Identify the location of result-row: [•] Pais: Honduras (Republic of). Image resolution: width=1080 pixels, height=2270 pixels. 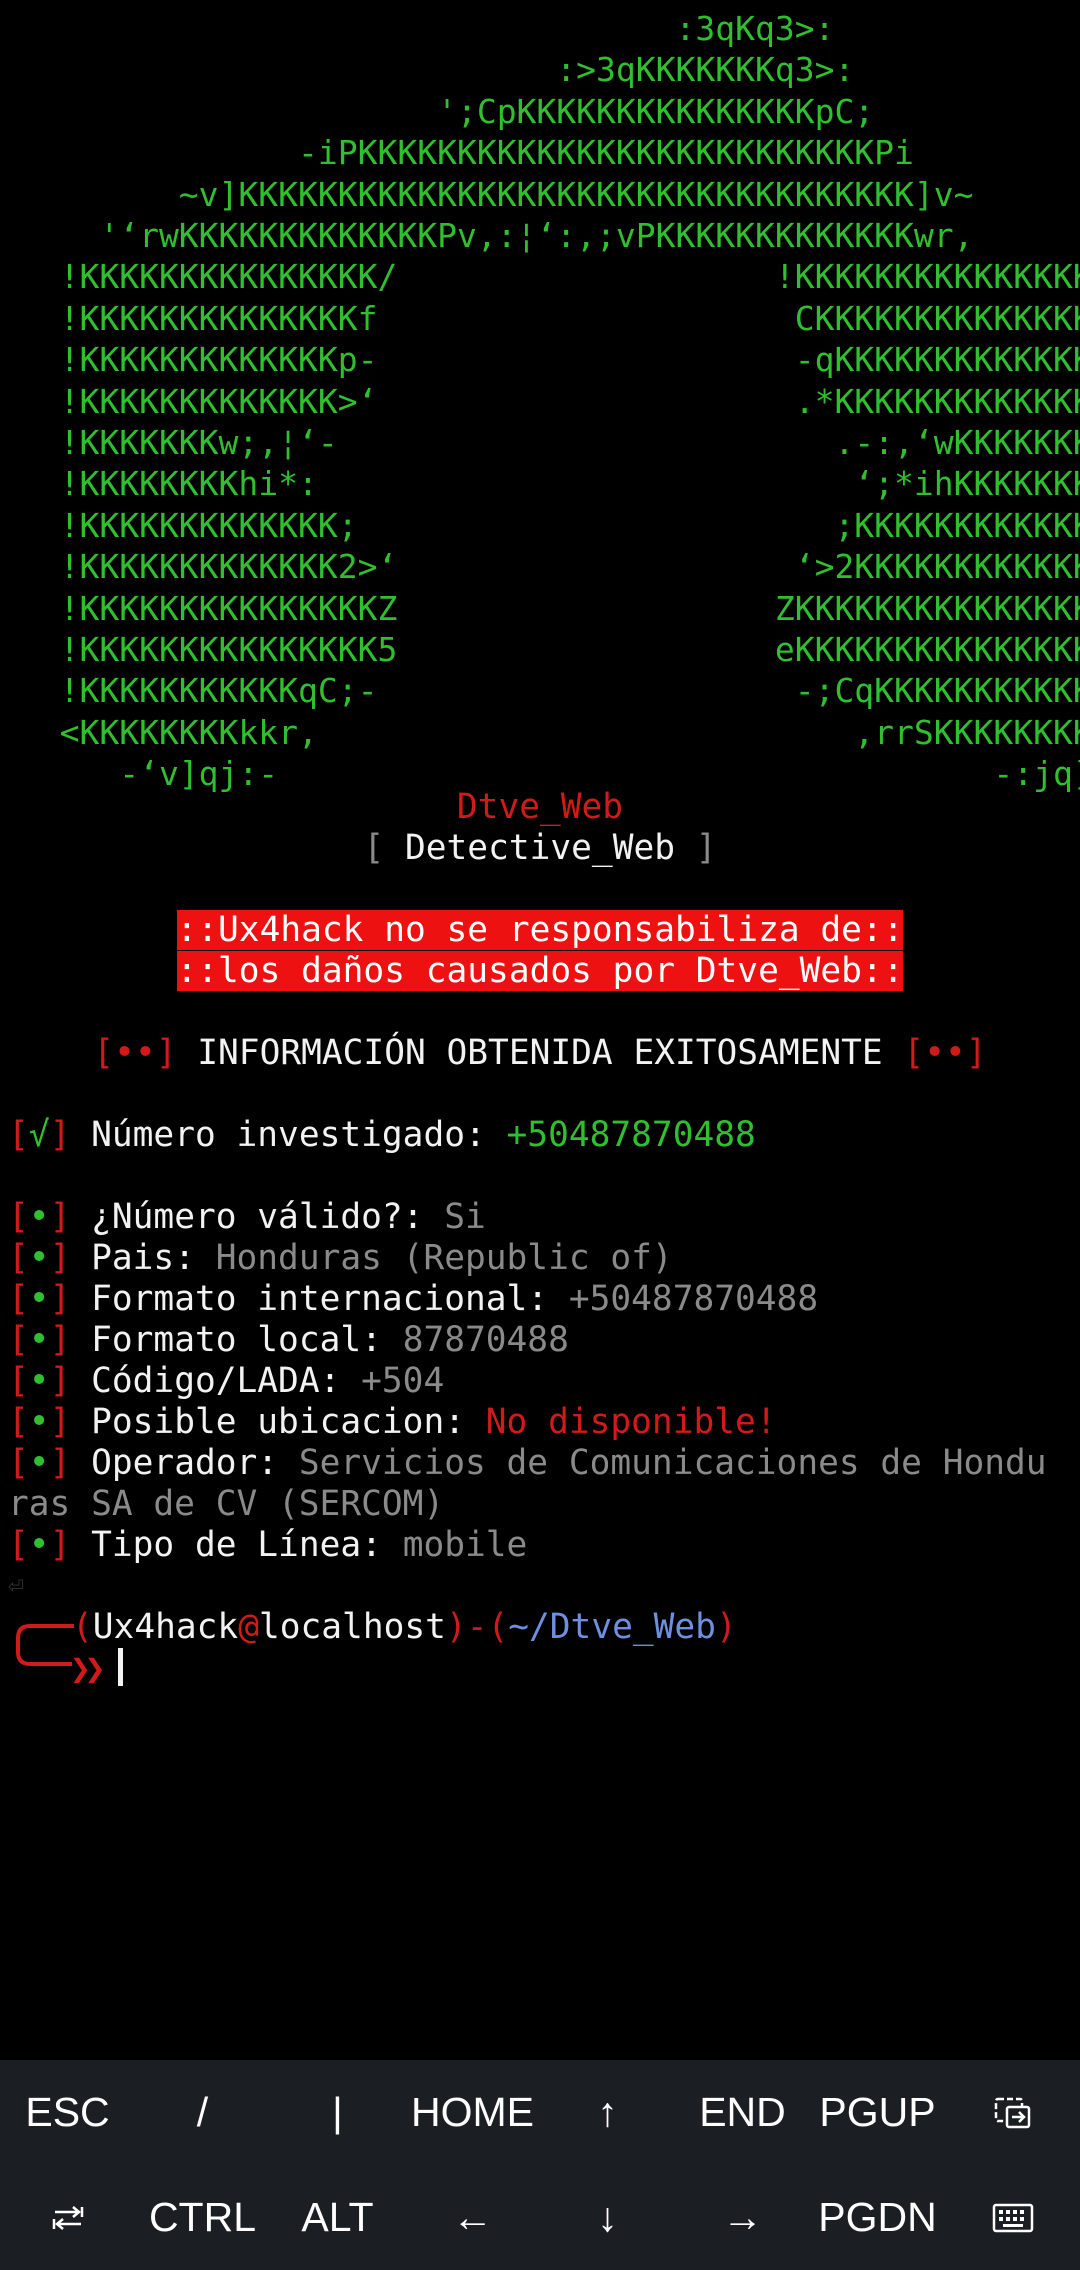
(340, 1258).